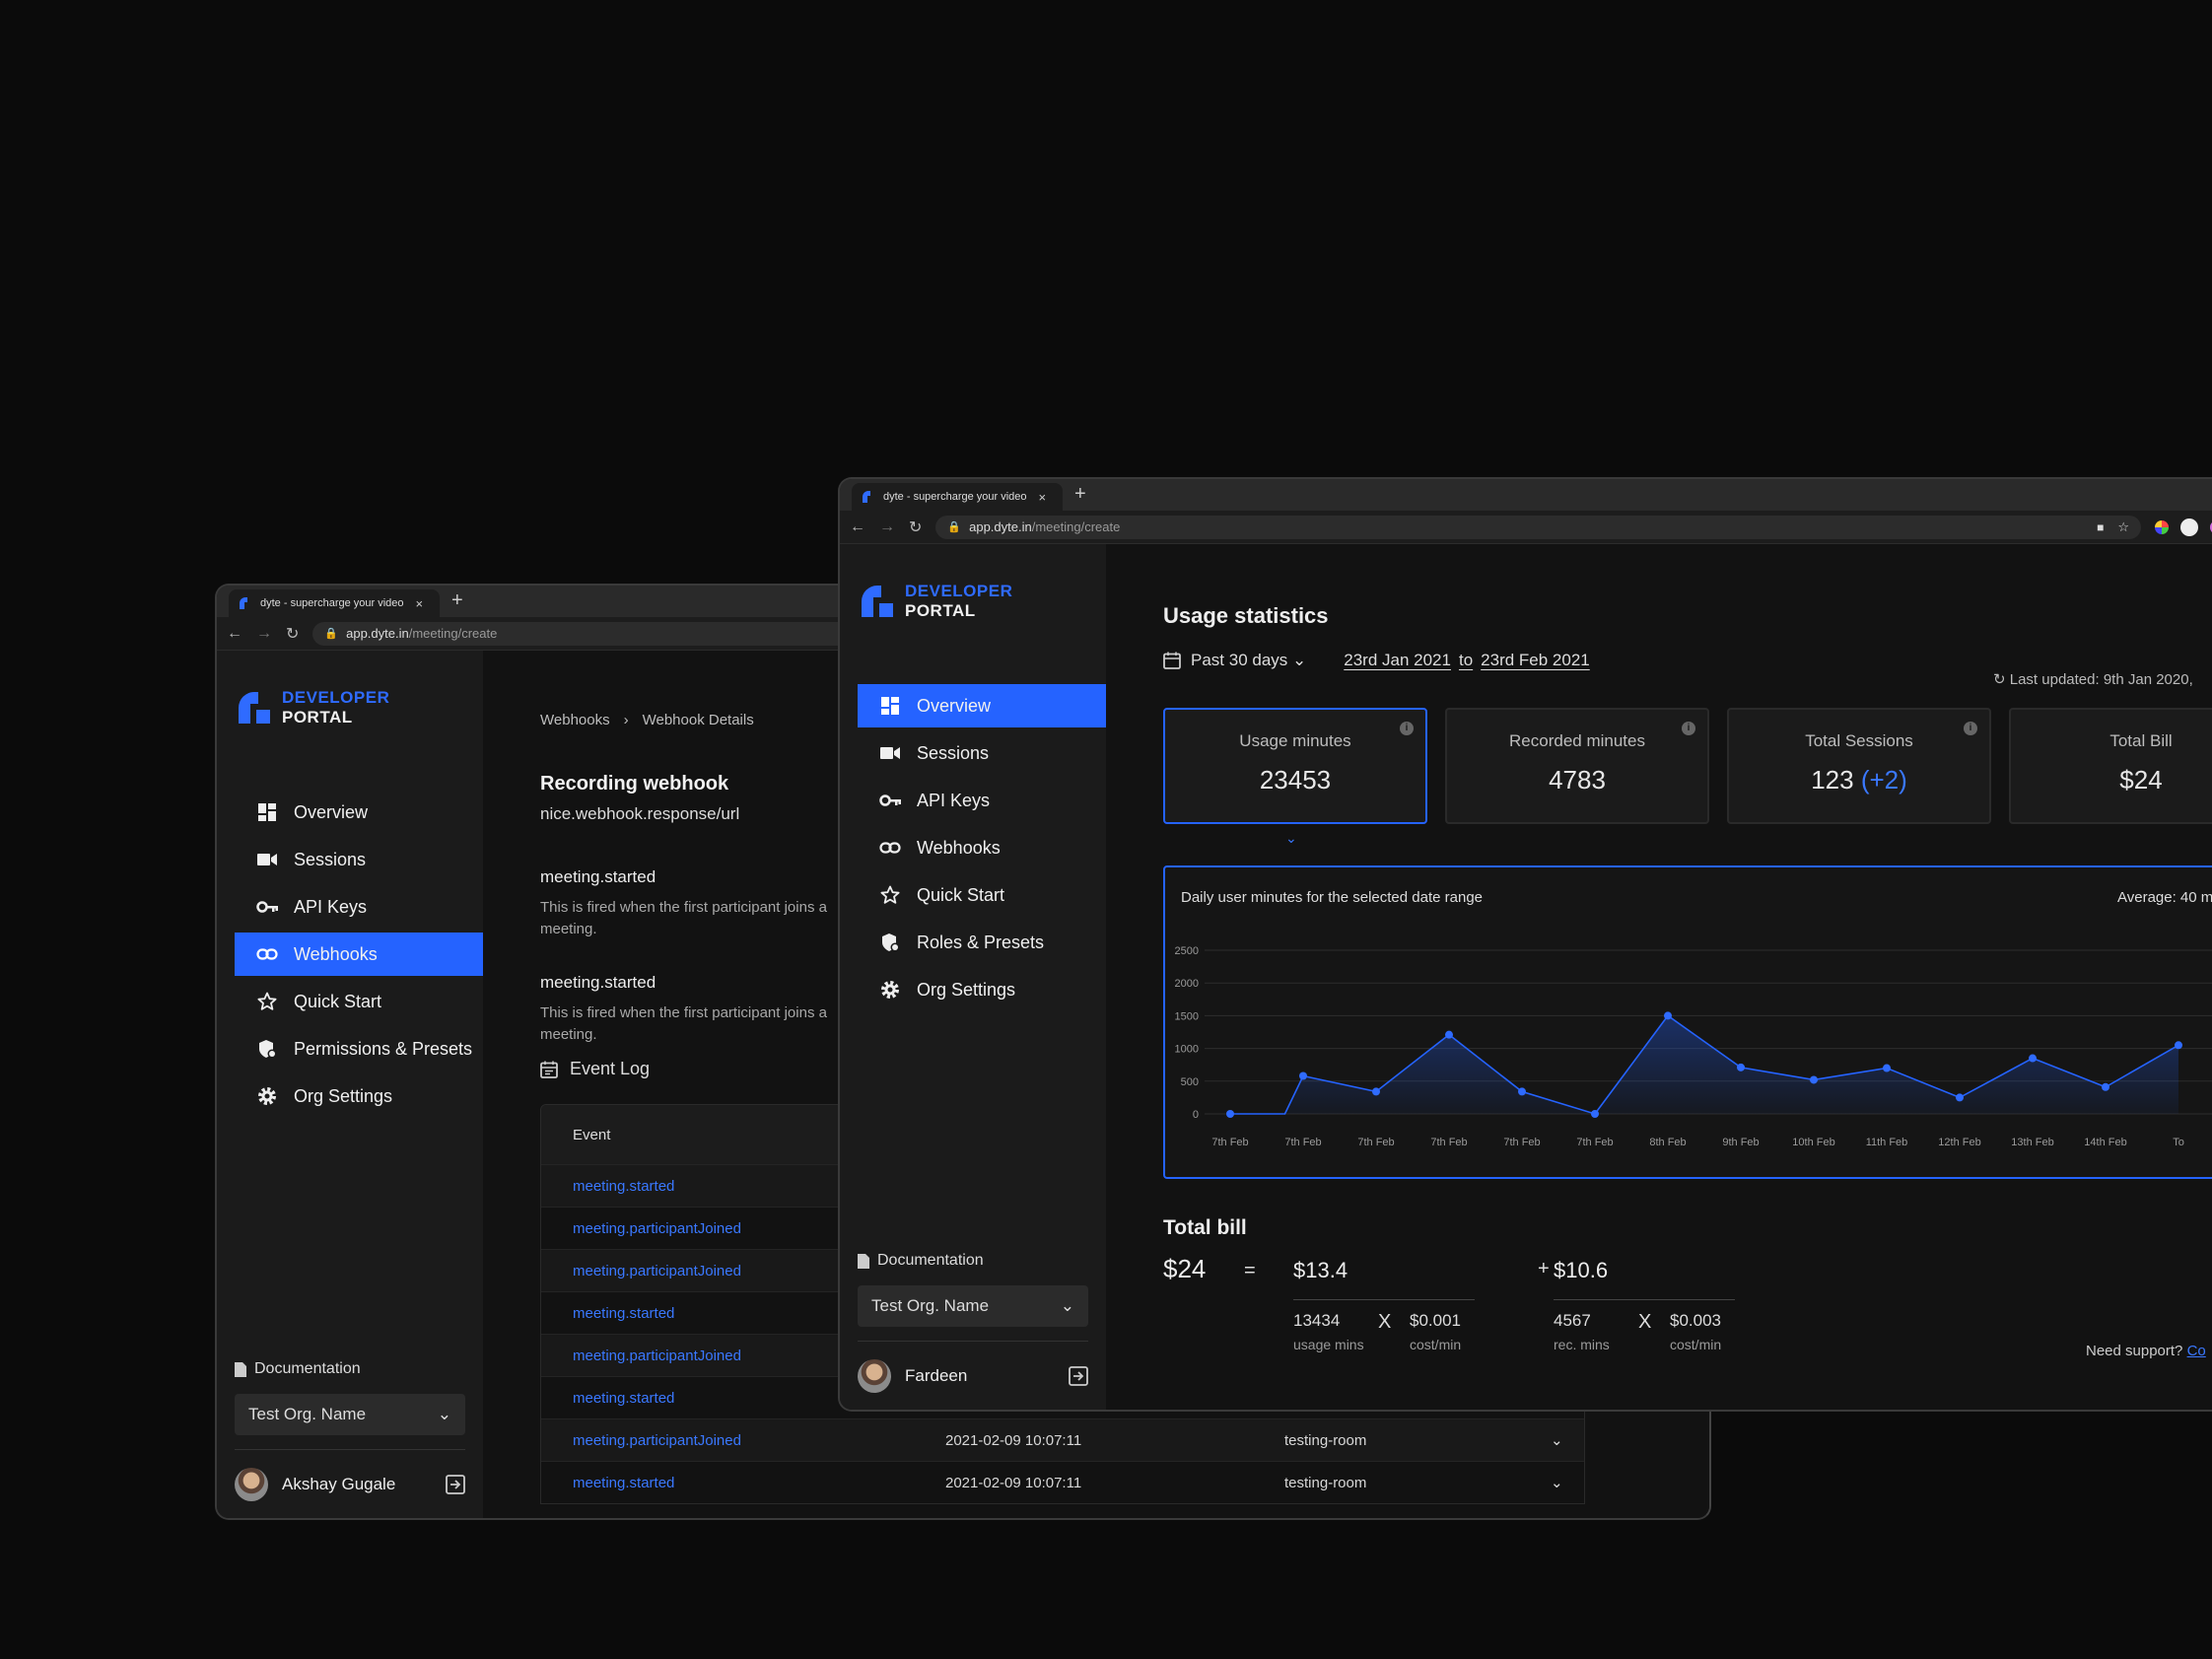 The height and width of the screenshot is (1659, 2212). Describe the element at coordinates (1248, 661) in the screenshot. I see `range-preset-dropdown: Past 30 days ⌄` at that location.